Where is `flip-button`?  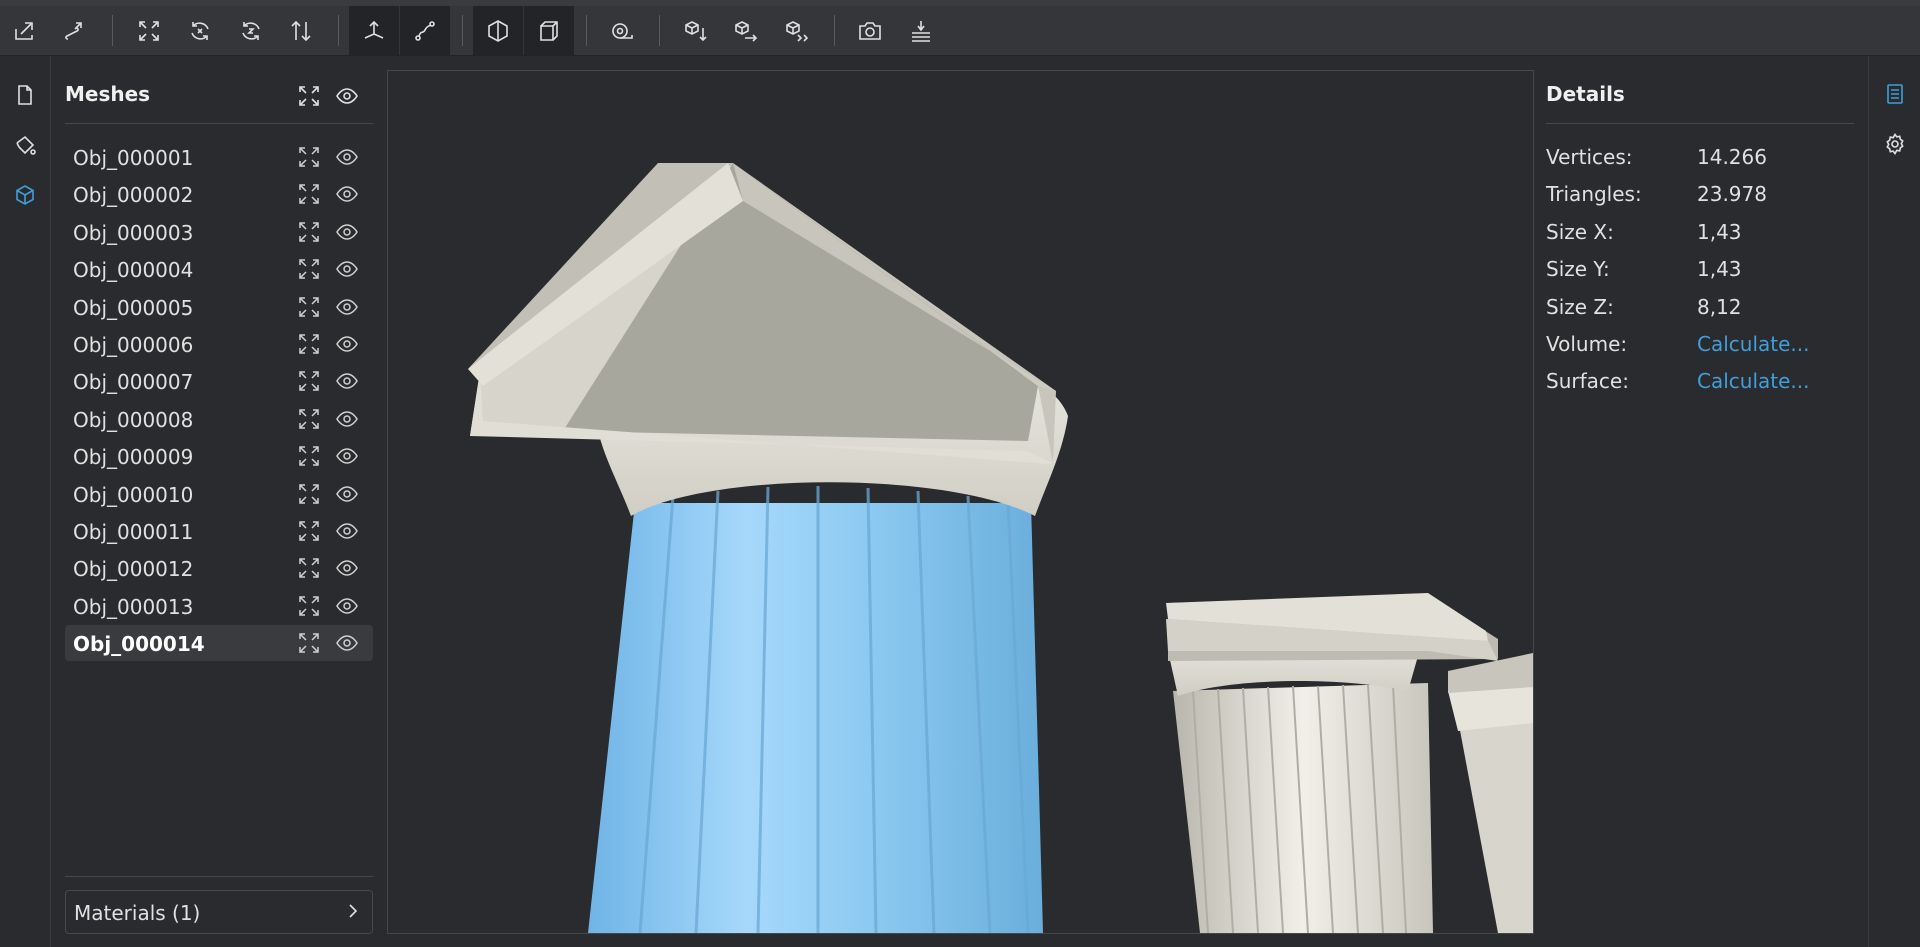
flip-button is located at coordinates (301, 30).